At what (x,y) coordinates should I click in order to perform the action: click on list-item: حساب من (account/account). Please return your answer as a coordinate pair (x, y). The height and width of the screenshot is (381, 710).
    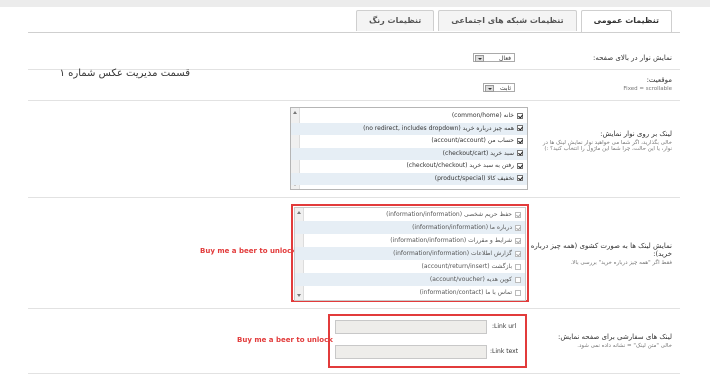
    Looking at the image, I should click on (409, 141).